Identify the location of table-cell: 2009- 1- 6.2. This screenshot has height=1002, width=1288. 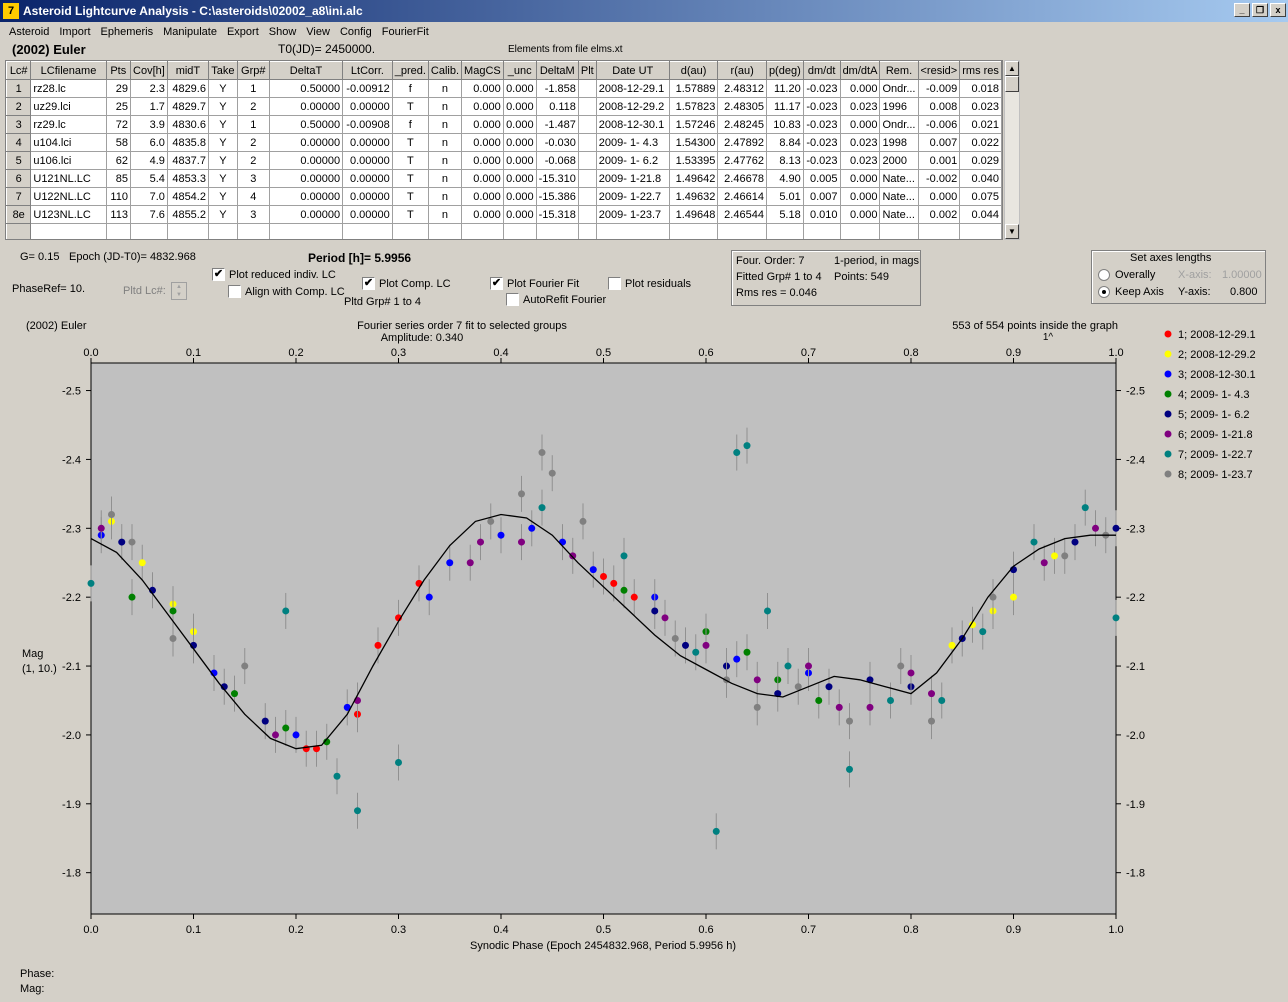
(633, 160).